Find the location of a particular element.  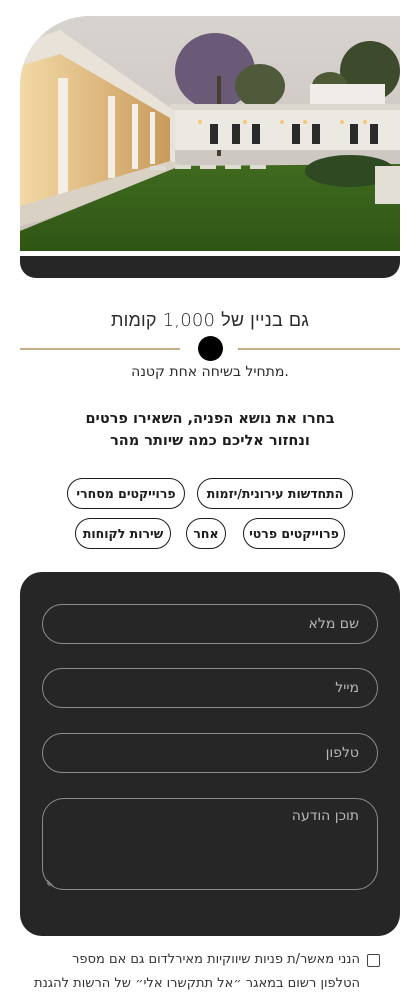

phone-field: טלפון is located at coordinates (210, 753).